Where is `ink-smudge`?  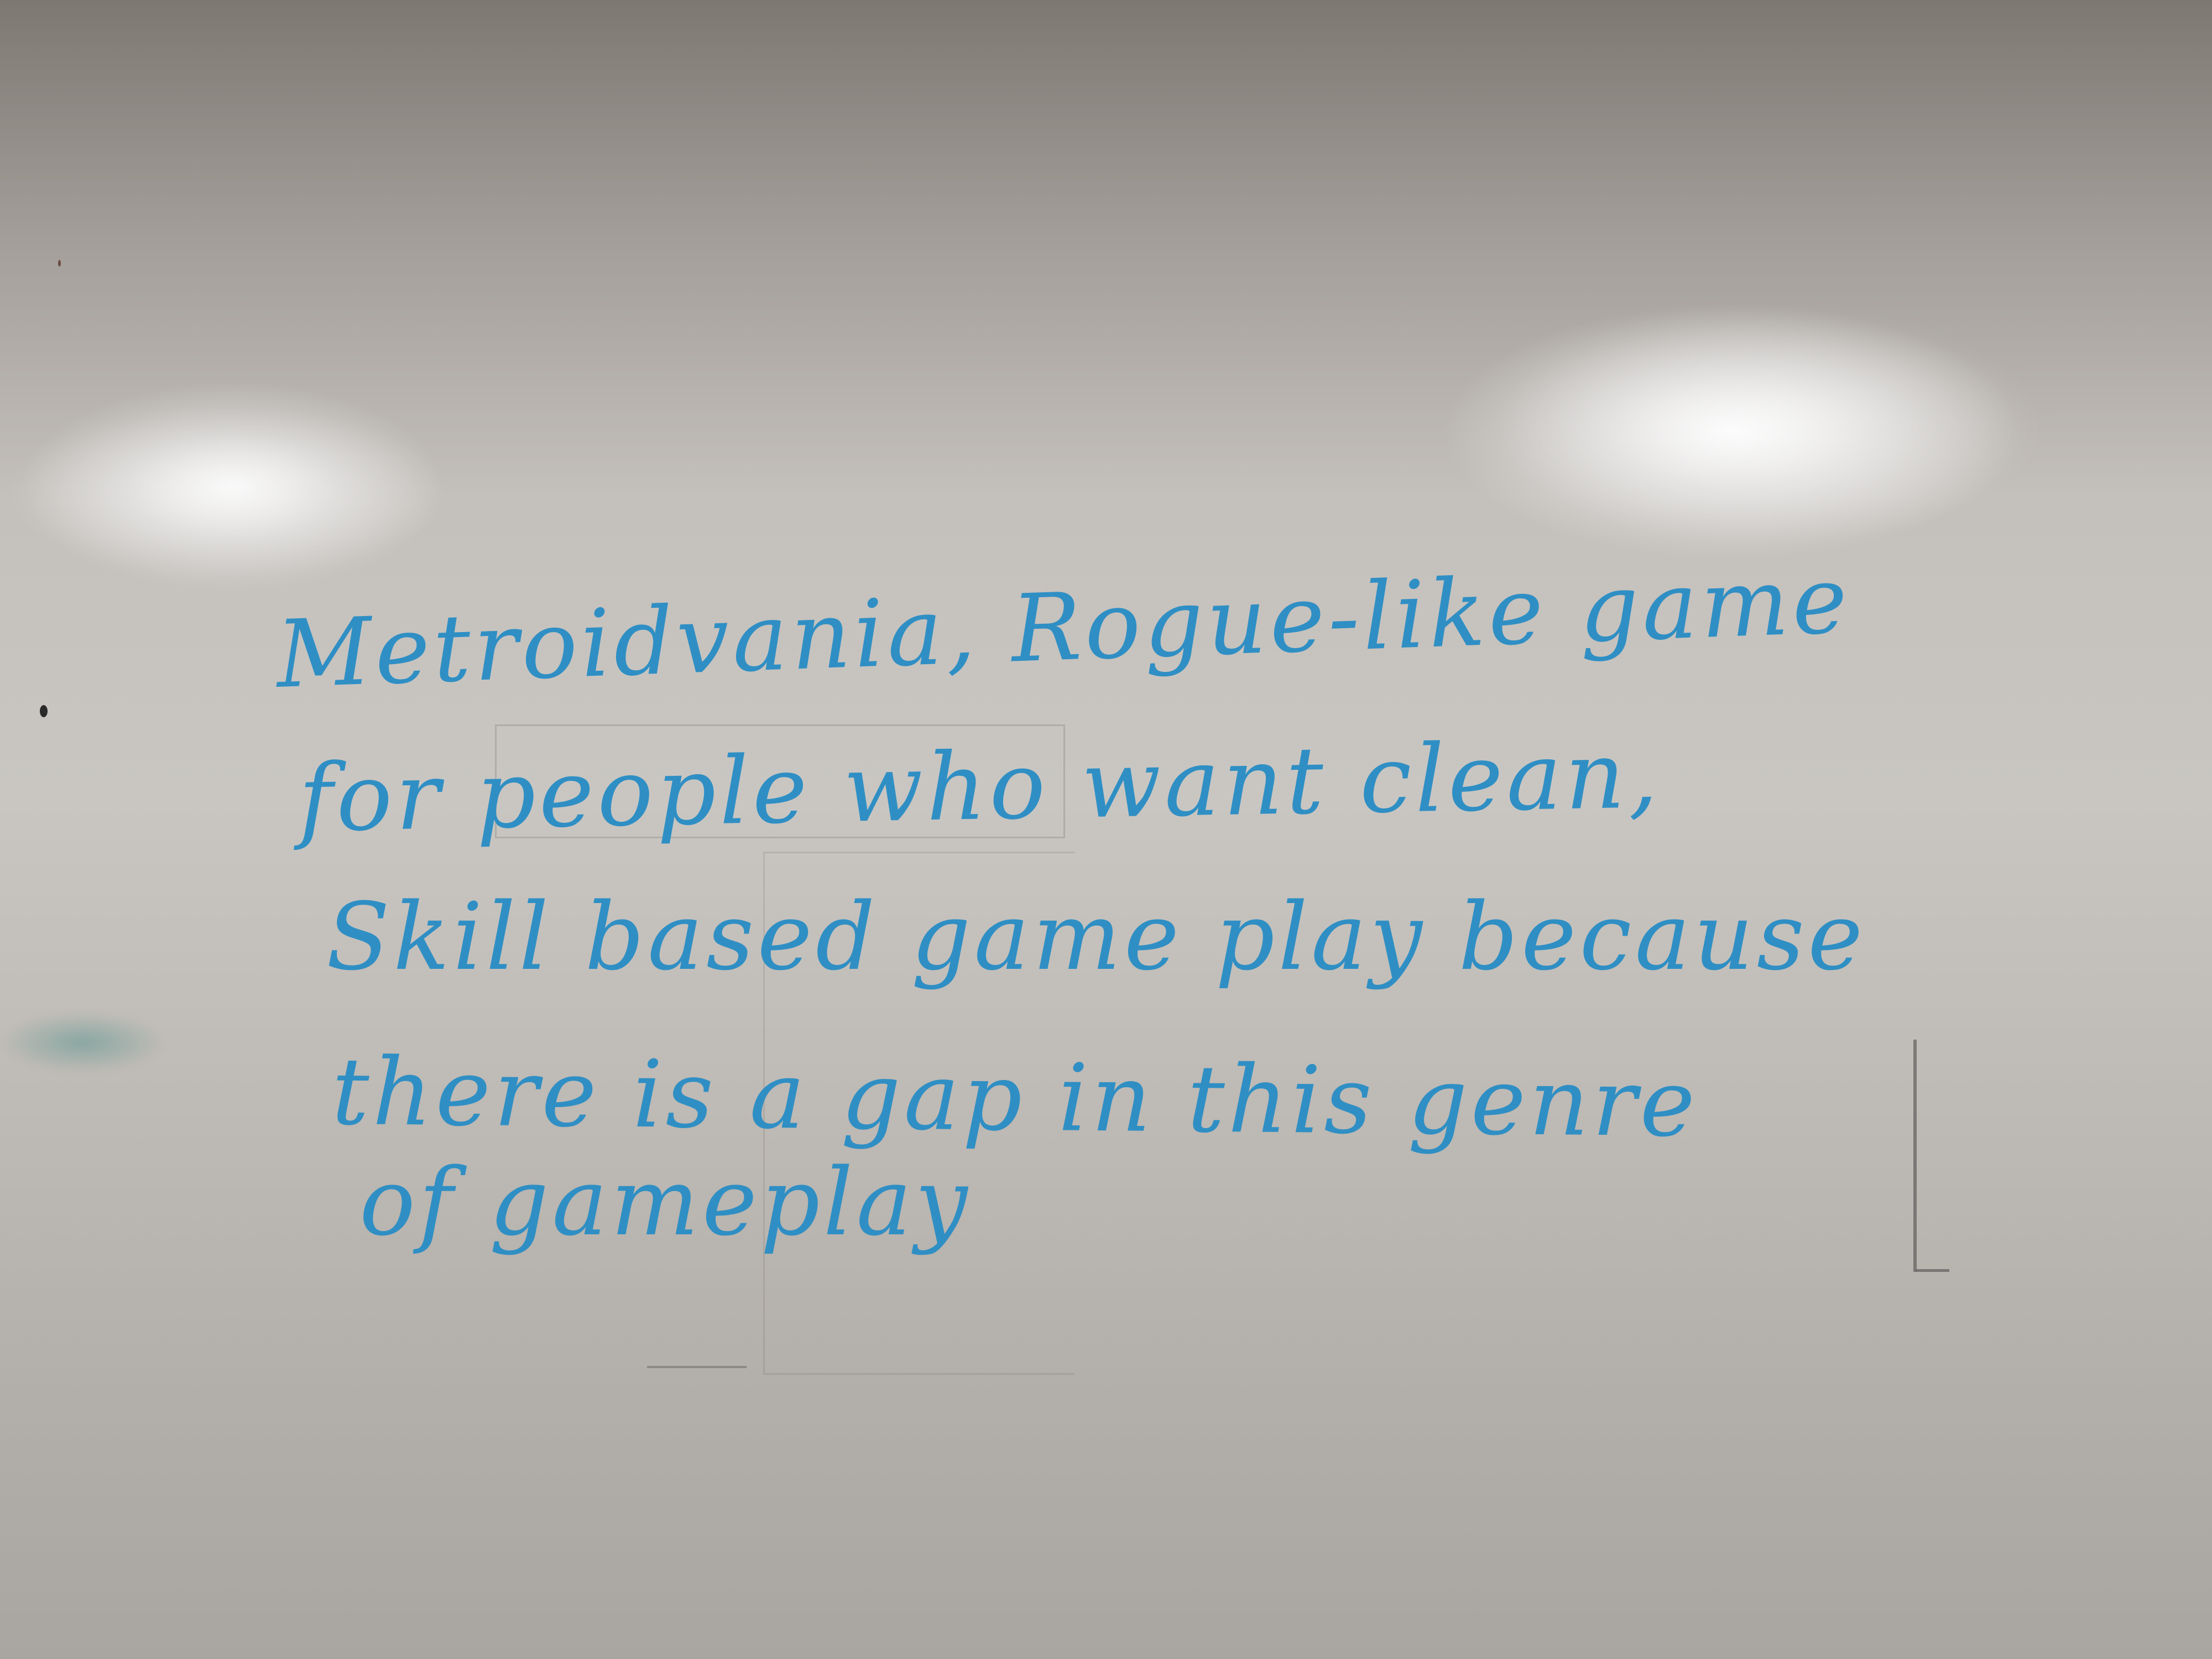
ink-smudge is located at coordinates (83, 1043).